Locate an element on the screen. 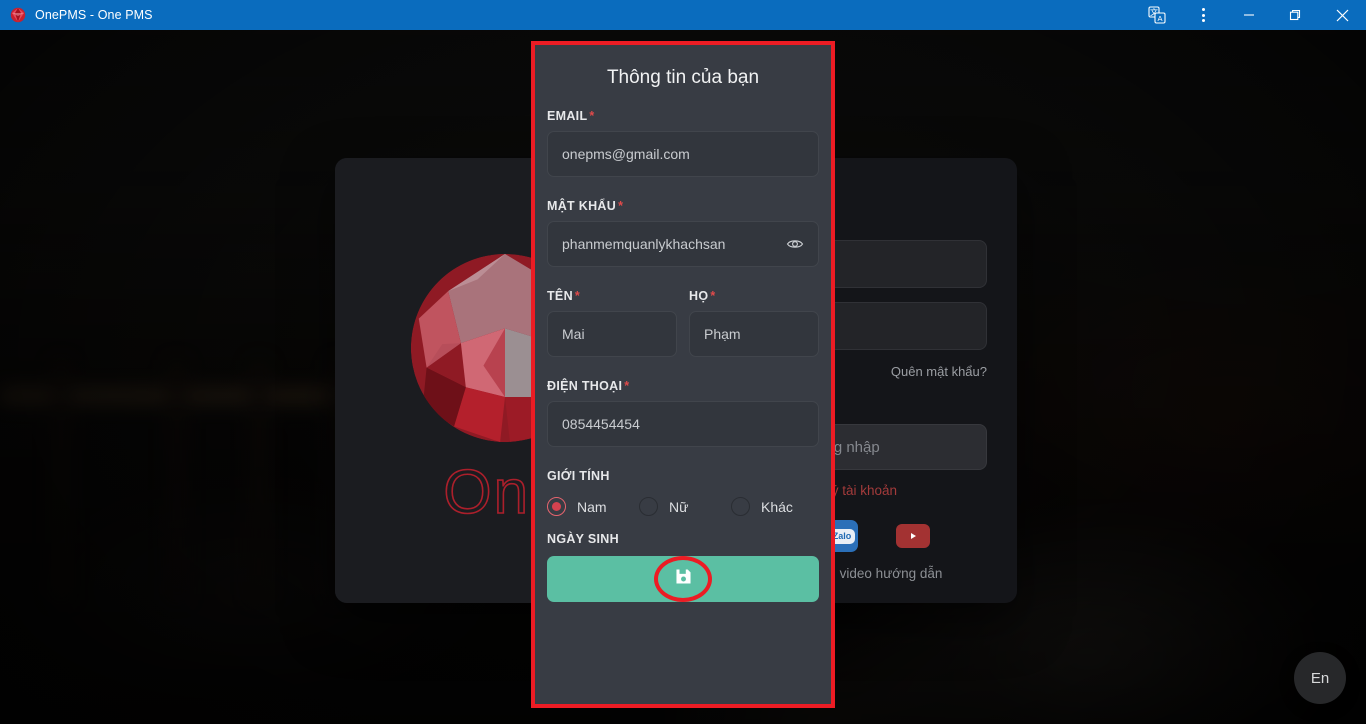 The height and width of the screenshot is (724, 1366). gender-radio-group: Nam Nữ Khác is located at coordinates (683, 506).